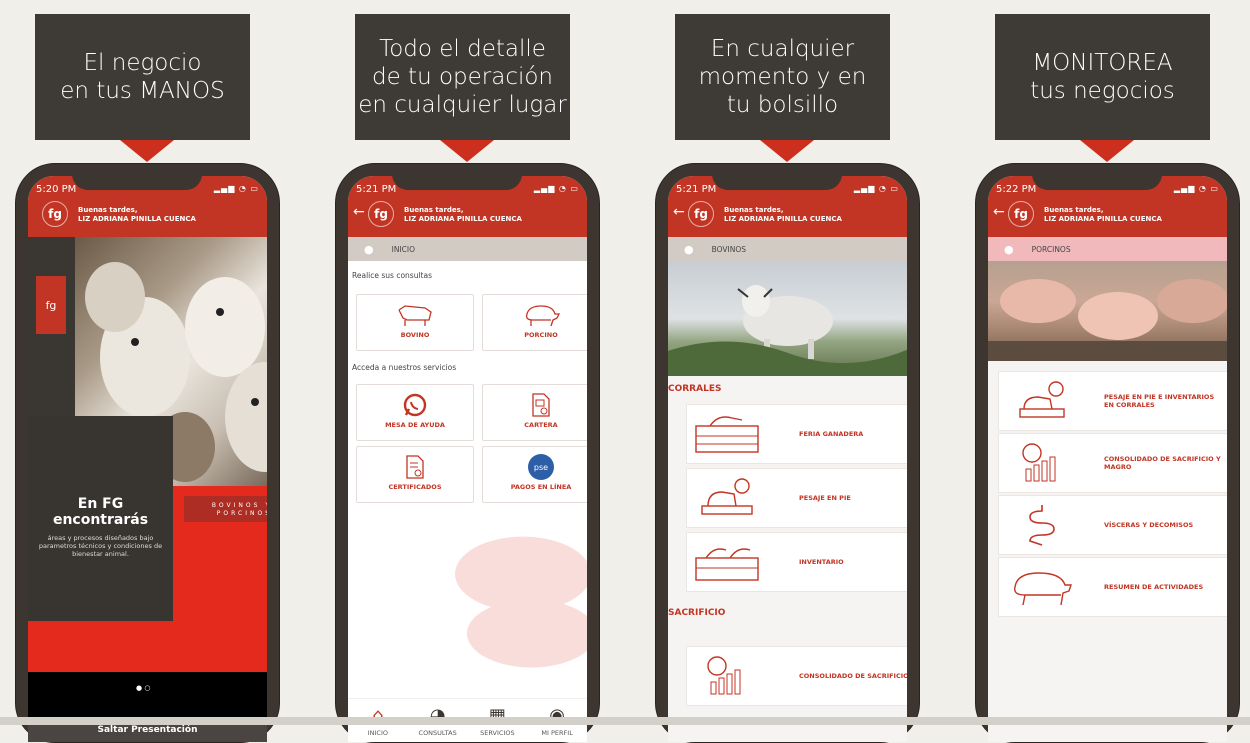  Describe the element at coordinates (541, 487) in the screenshot. I see `card-label: PAGOS EN LÍNEA` at that location.